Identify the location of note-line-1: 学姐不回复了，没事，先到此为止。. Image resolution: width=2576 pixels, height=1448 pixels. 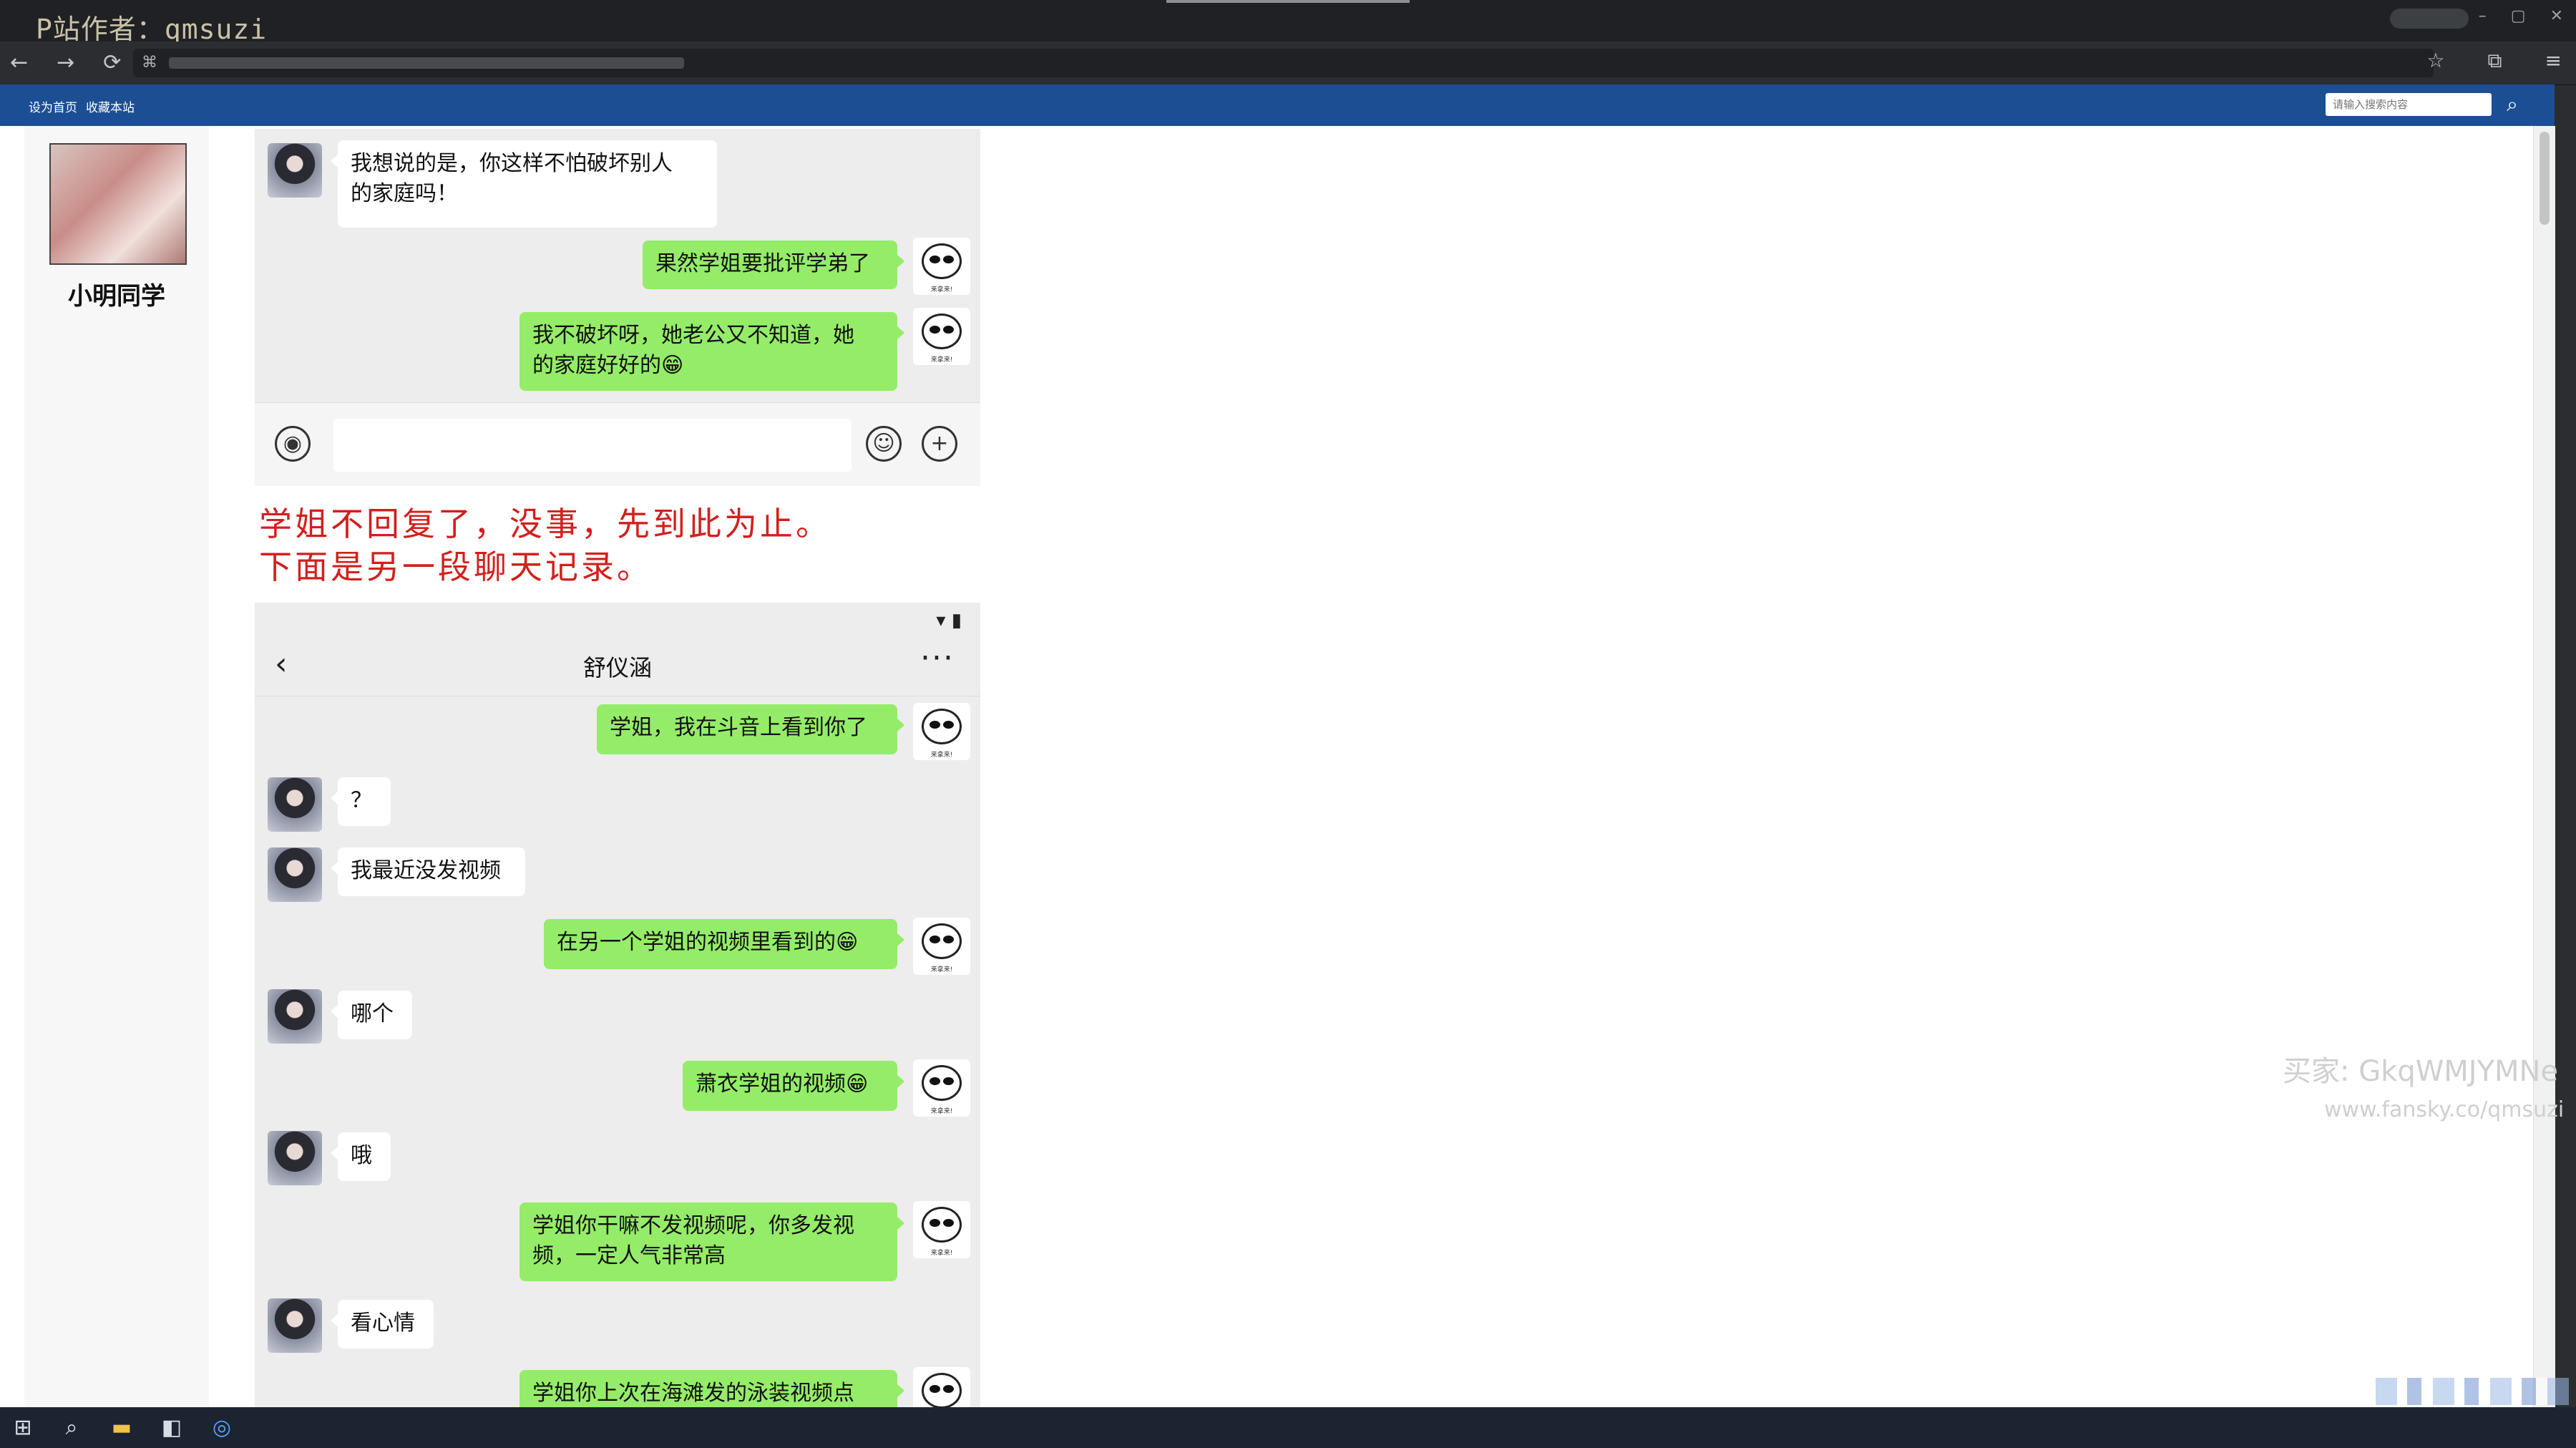
(545, 524).